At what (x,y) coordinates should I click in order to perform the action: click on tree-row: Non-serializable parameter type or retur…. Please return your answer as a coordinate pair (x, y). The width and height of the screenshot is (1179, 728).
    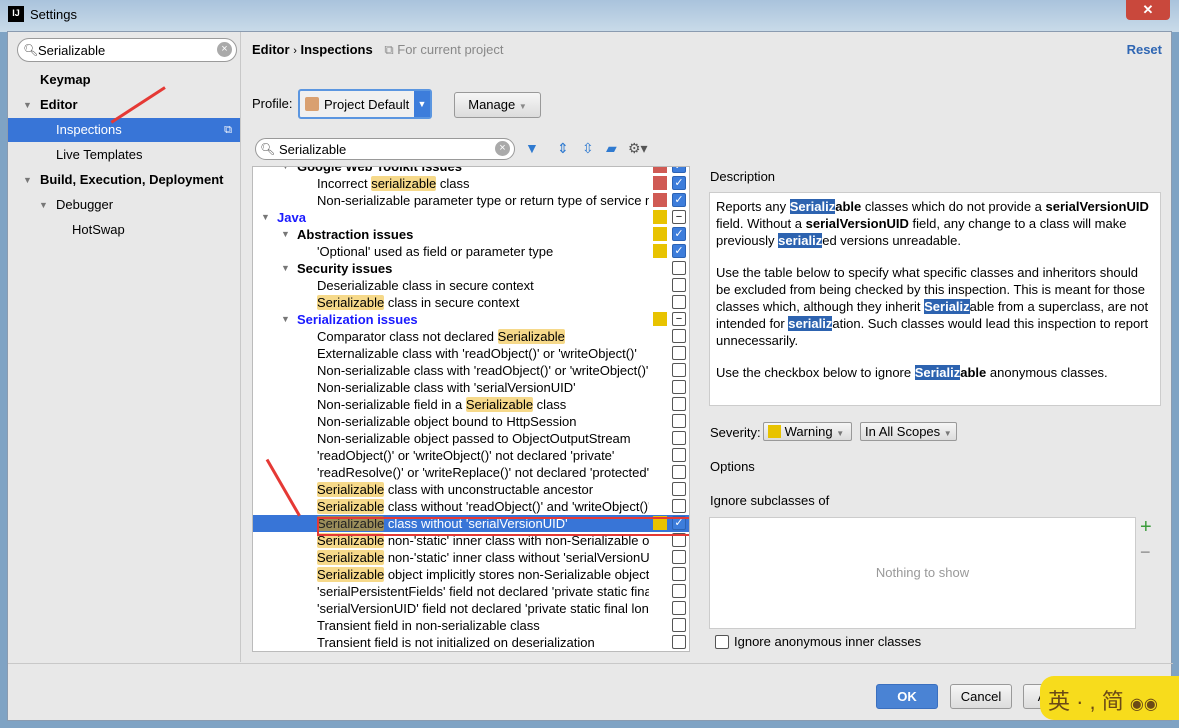
    Looking at the image, I should click on (471, 200).